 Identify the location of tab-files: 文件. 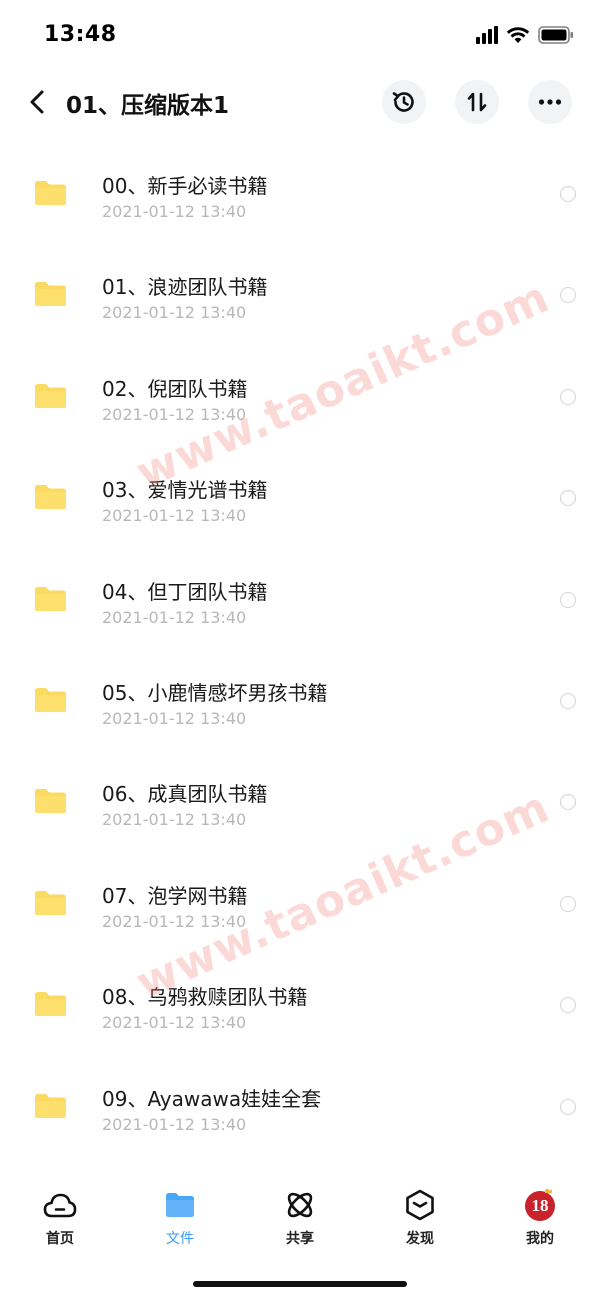
(180, 1218).